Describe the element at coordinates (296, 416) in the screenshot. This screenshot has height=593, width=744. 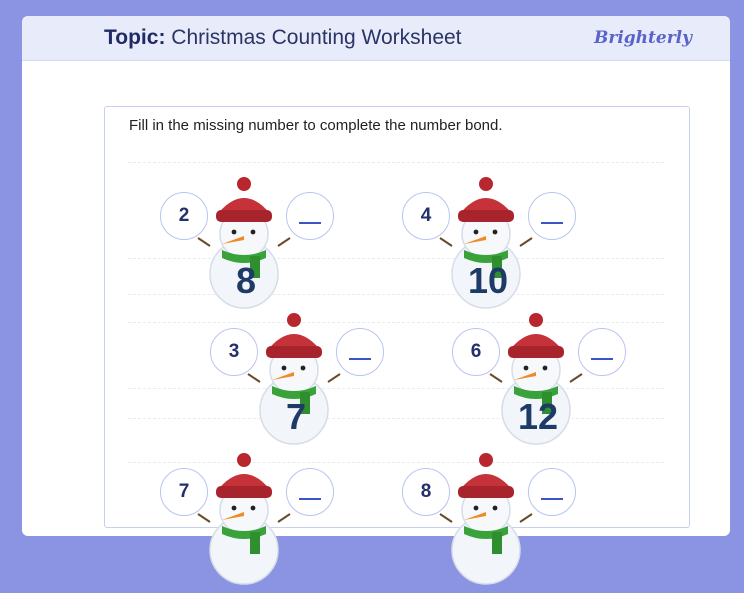
I see `whole-number: 7` at that location.